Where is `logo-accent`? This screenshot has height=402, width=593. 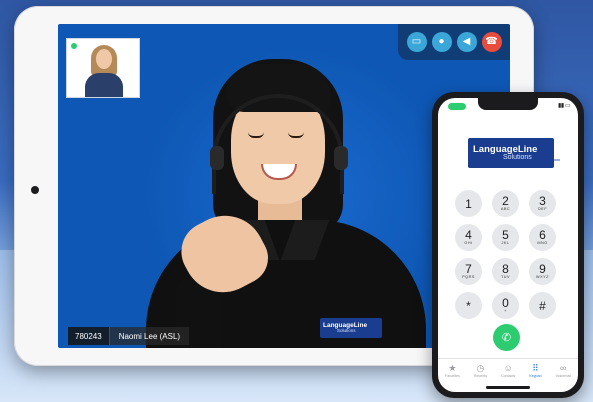
logo-accent is located at coordinates (557, 160).